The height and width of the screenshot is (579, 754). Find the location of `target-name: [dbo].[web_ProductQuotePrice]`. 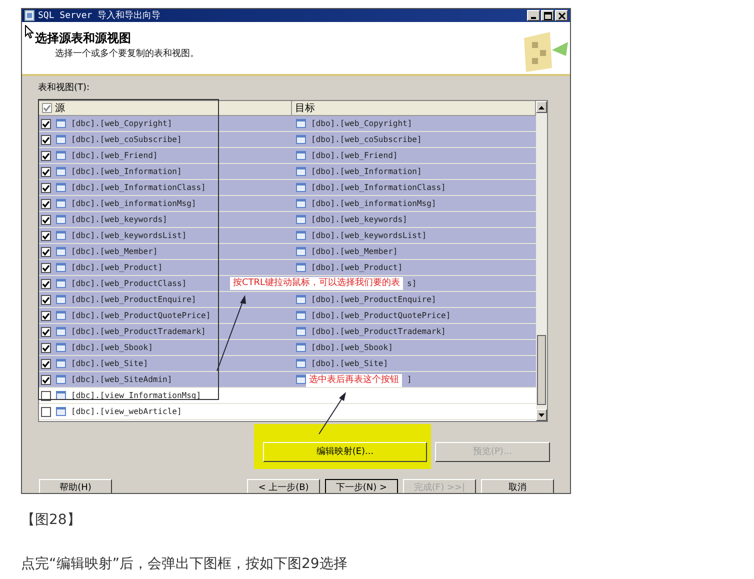

target-name: [dbo].[web_ProductQuotePrice] is located at coordinates (381, 315).